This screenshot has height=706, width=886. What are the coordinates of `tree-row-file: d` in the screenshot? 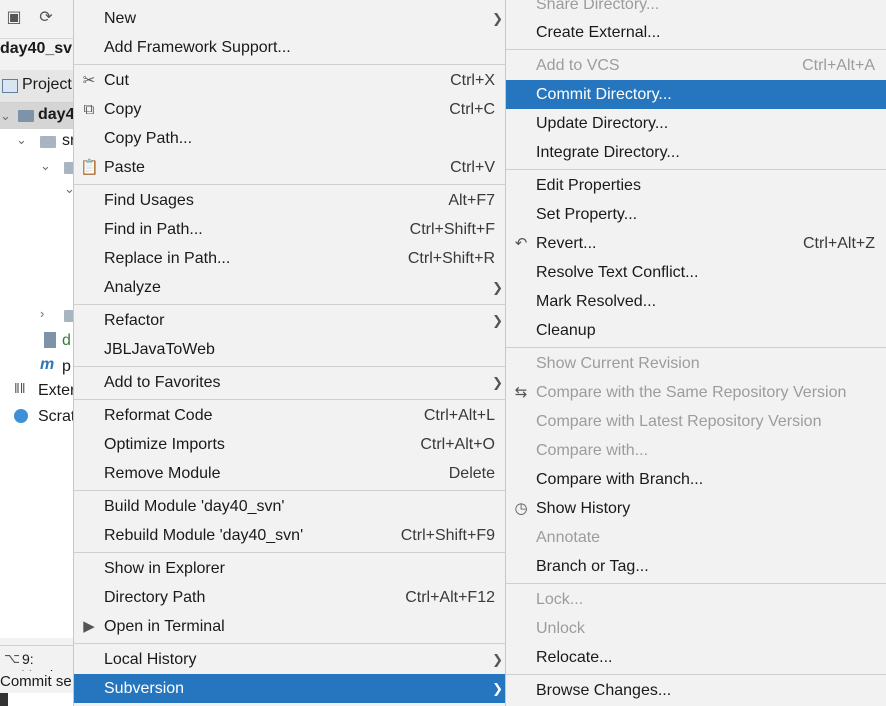 It's located at (37, 342).